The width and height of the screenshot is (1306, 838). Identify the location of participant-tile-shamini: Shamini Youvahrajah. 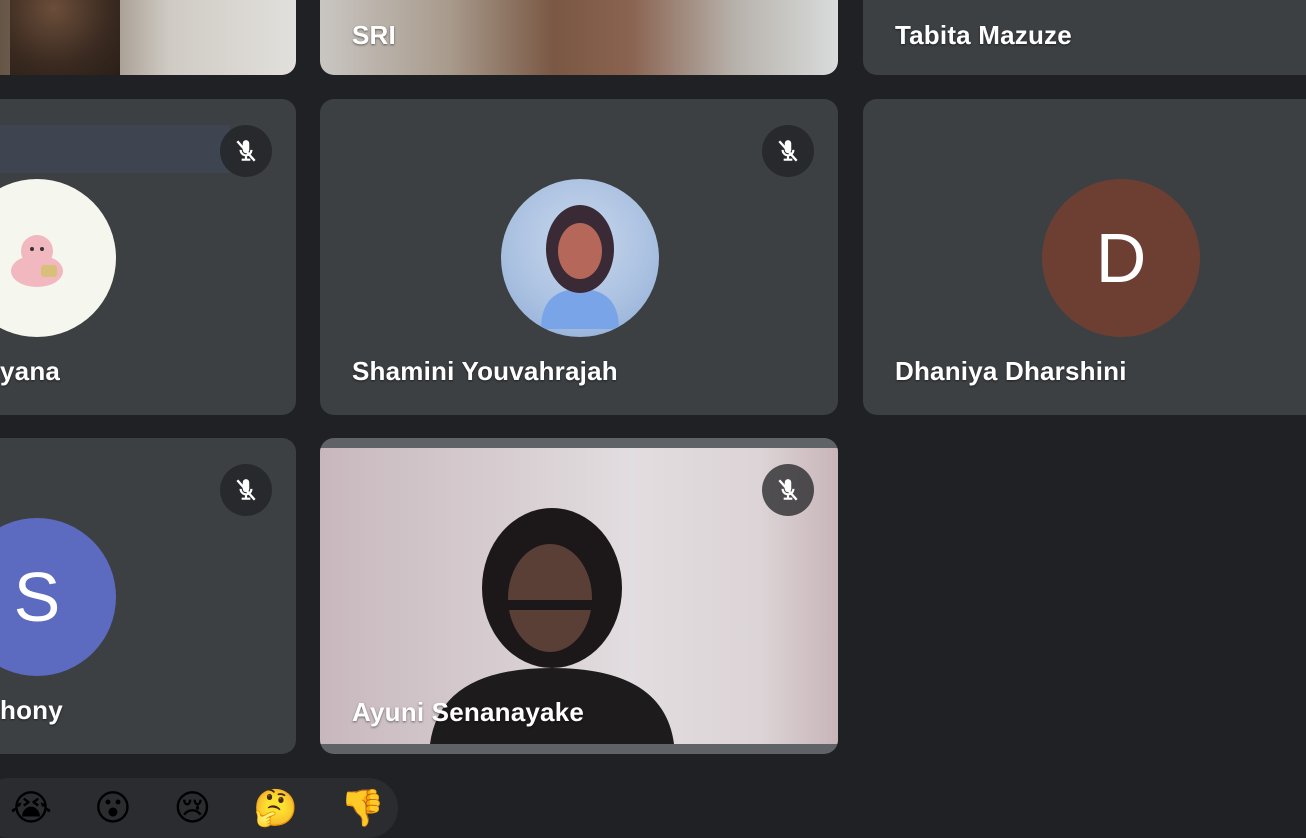
(579, 257).